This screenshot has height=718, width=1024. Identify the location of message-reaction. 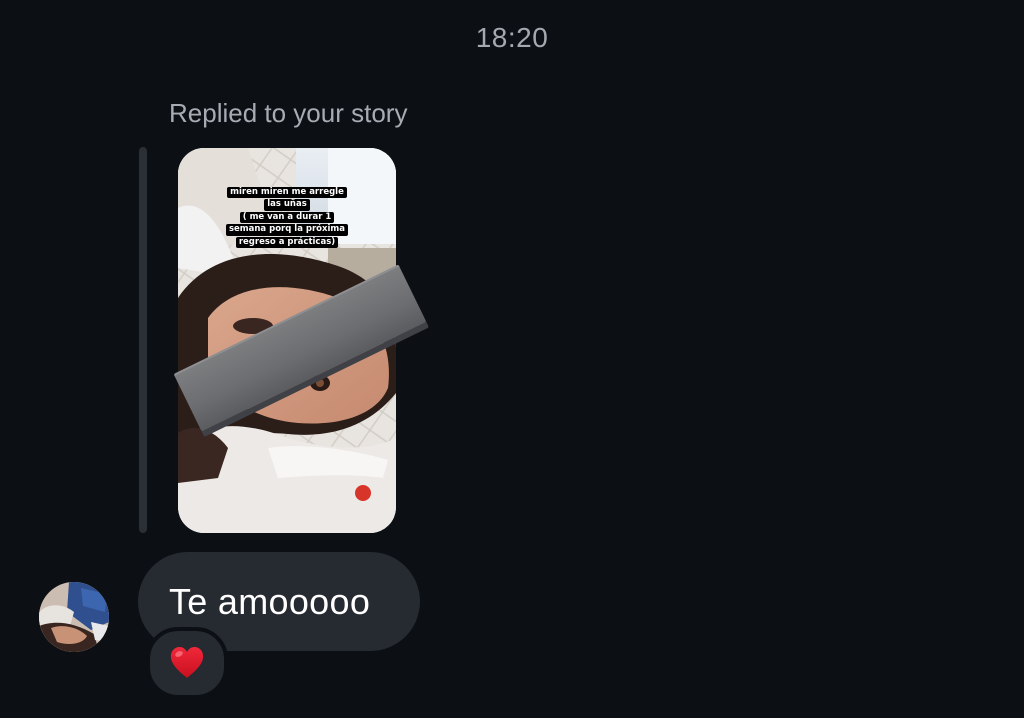
(187, 663).